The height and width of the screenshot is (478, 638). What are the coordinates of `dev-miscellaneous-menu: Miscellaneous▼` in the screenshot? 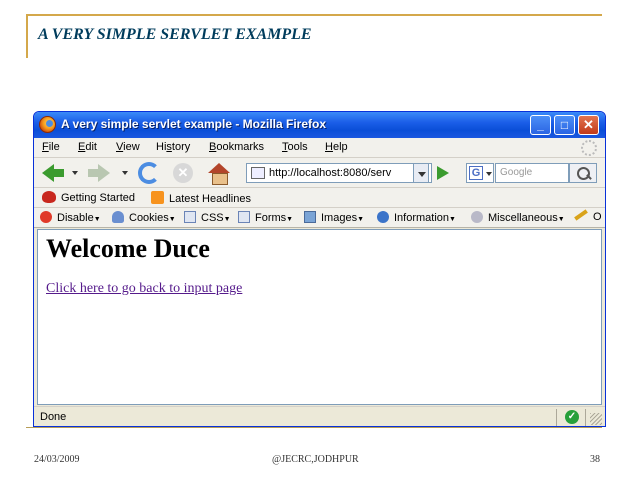 It's located at (518, 217).